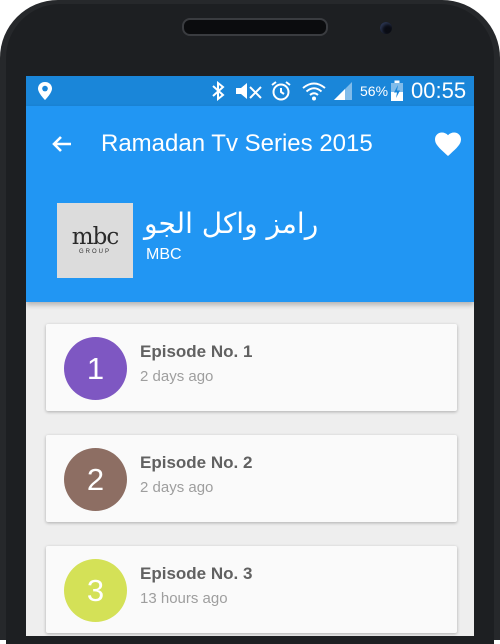  What do you see at coordinates (184, 598) in the screenshot?
I see `episode-time: 13 hours ago` at bounding box center [184, 598].